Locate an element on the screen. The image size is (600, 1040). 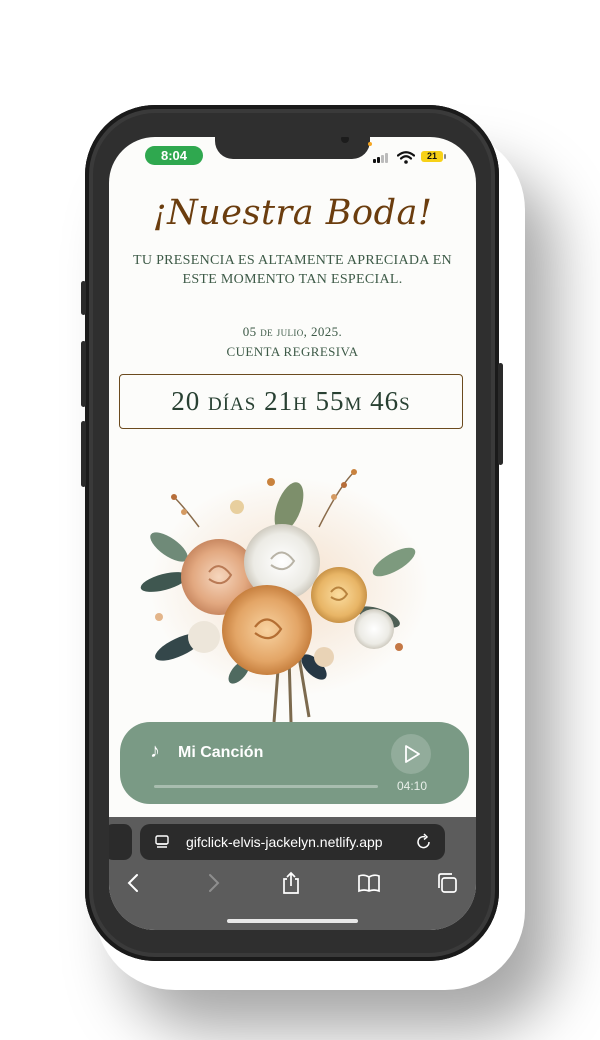
bookmarks-icon is located at coordinates (369, 883).